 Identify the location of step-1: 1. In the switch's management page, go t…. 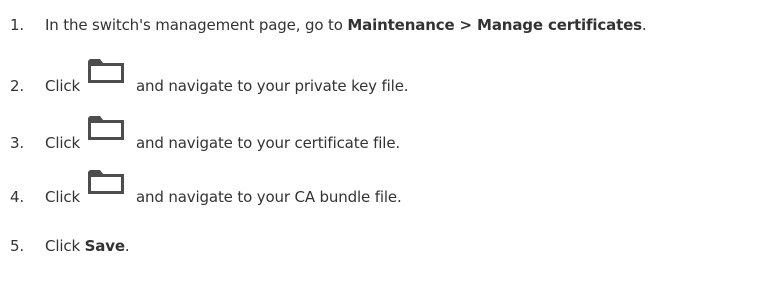
(328, 25).